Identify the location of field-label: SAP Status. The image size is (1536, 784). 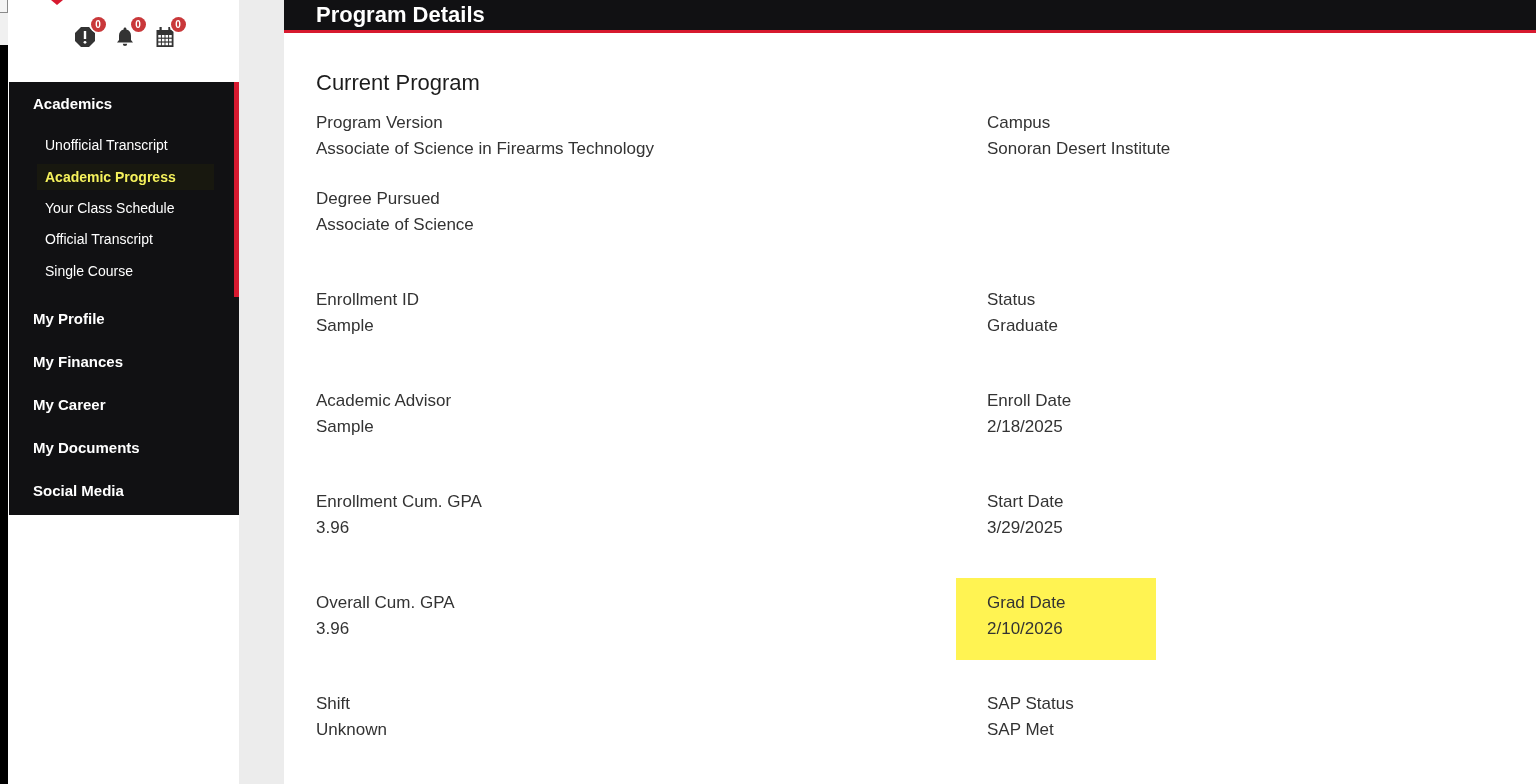
(1031, 704).